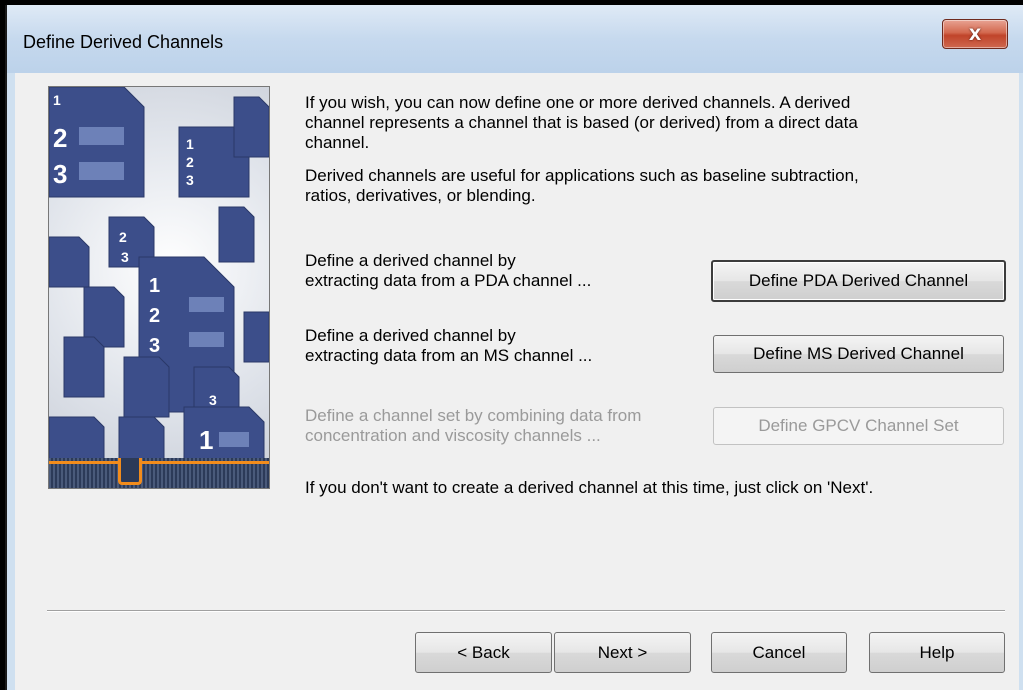 This screenshot has height=690, width=1023. I want to click on art-digit-1: 1, so click(57, 100).